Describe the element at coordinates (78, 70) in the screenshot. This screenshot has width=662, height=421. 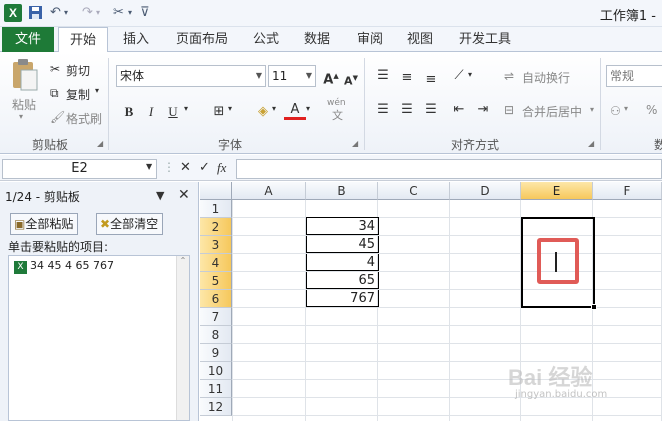
I see `cut-button: 剪切` at that location.